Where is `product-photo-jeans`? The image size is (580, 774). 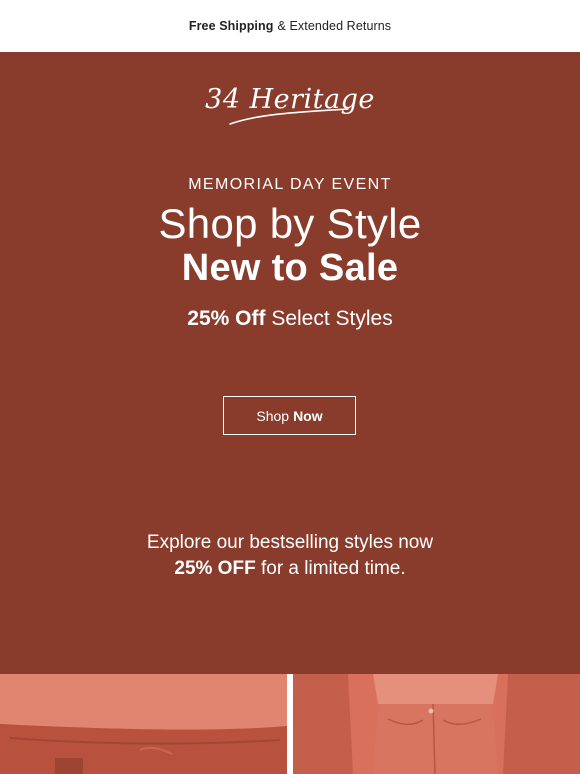 product-photo-jeans is located at coordinates (436, 724).